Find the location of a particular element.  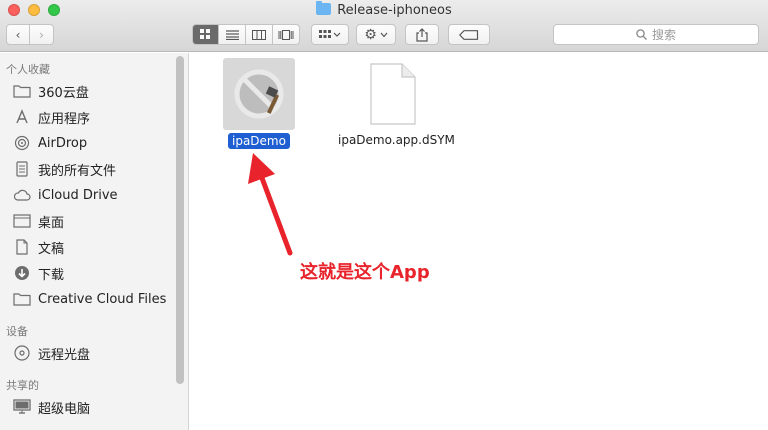

search-field: 搜索 is located at coordinates (656, 34).